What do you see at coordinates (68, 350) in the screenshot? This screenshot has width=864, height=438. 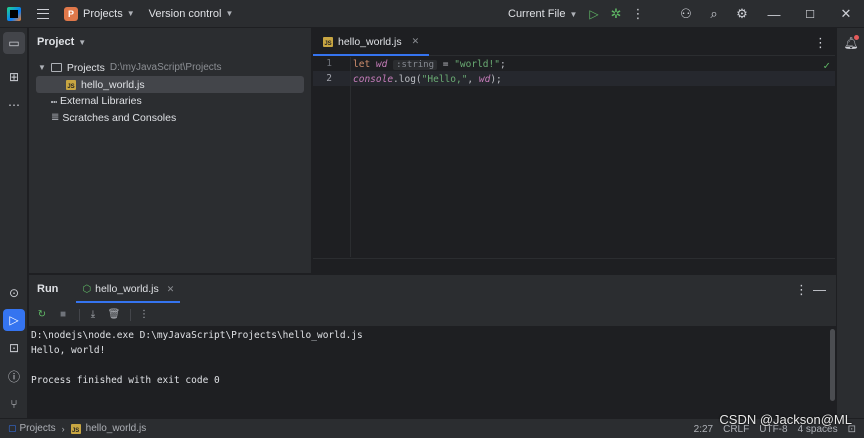 I see `console-line: Hello, world!` at bounding box center [68, 350].